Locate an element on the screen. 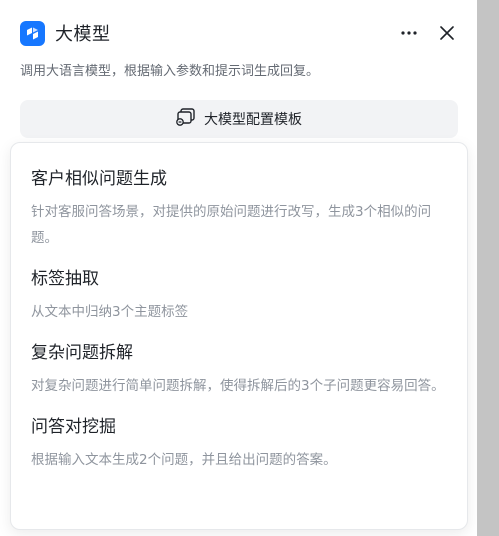  panel-subtitle: 调用大语言模型，根据输入参数和提示词生成回复。 is located at coordinates (170, 71).